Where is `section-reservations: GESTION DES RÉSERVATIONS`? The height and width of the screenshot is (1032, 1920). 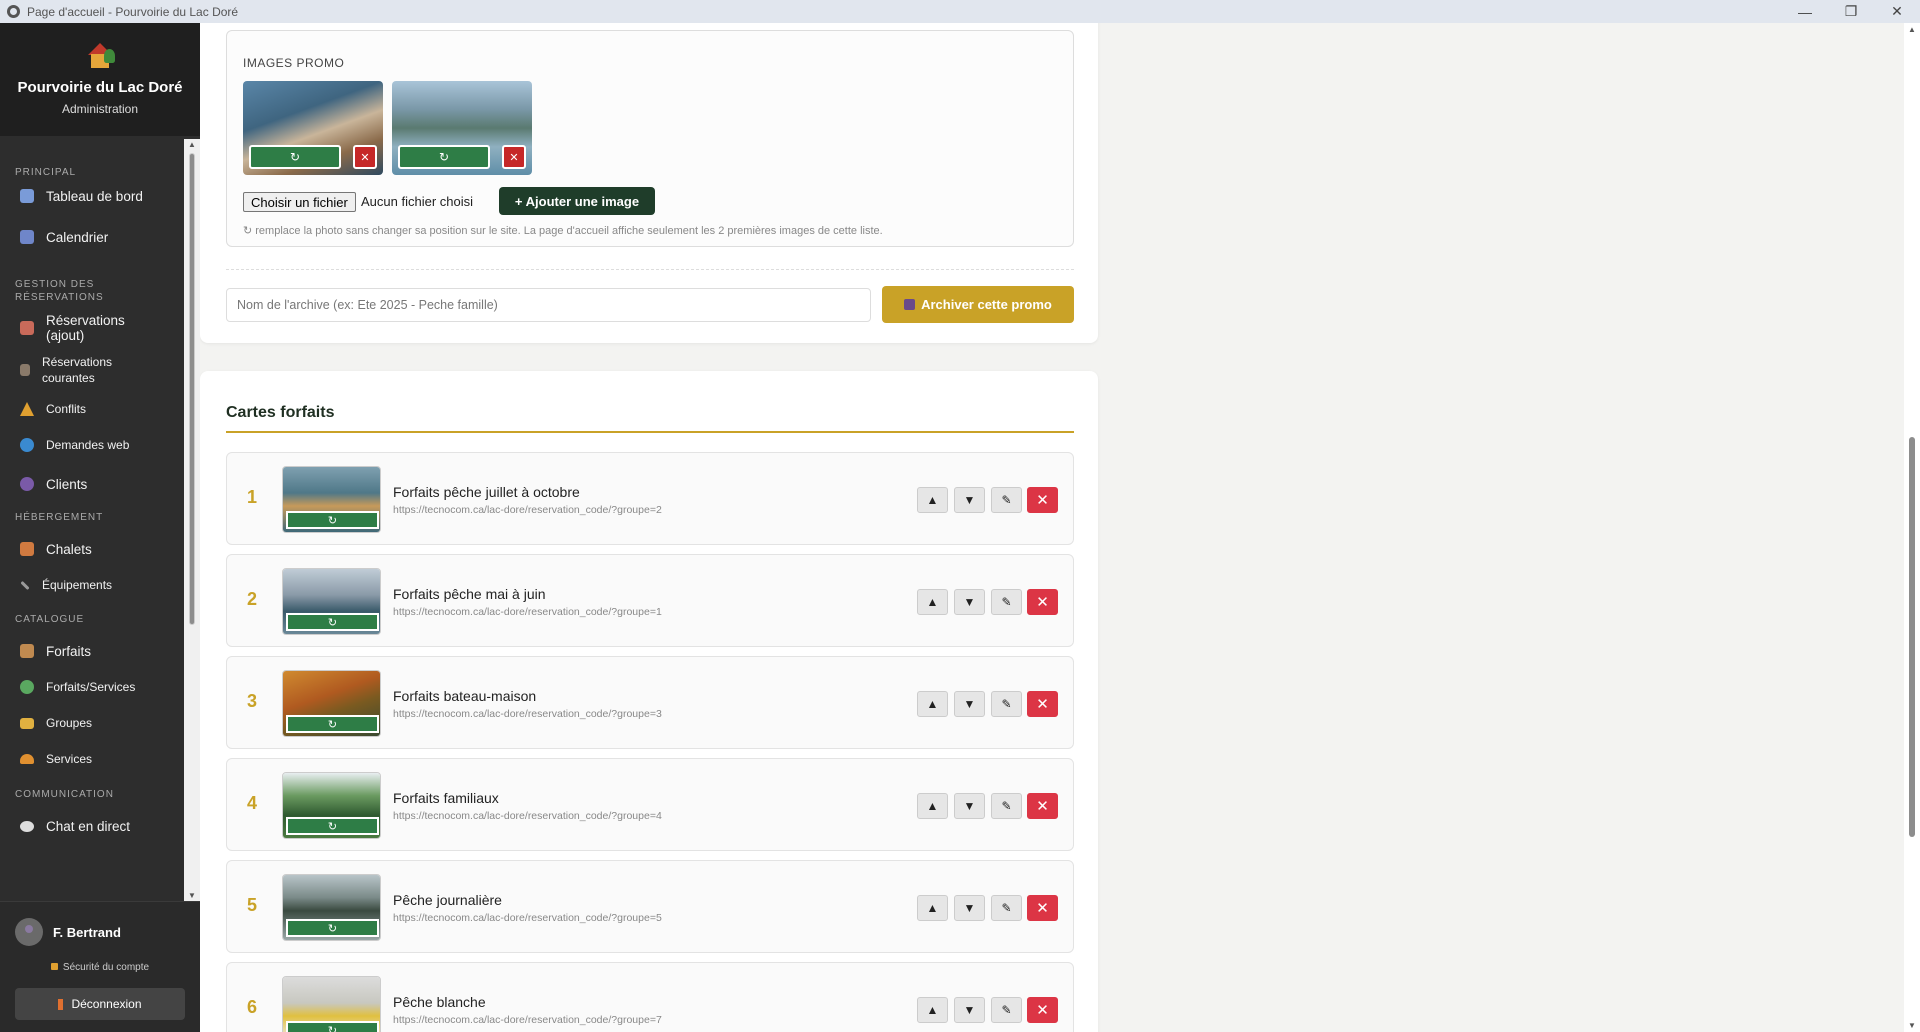
section-reservations: GESTION DES RÉSERVATIONS is located at coordinates (59, 291).